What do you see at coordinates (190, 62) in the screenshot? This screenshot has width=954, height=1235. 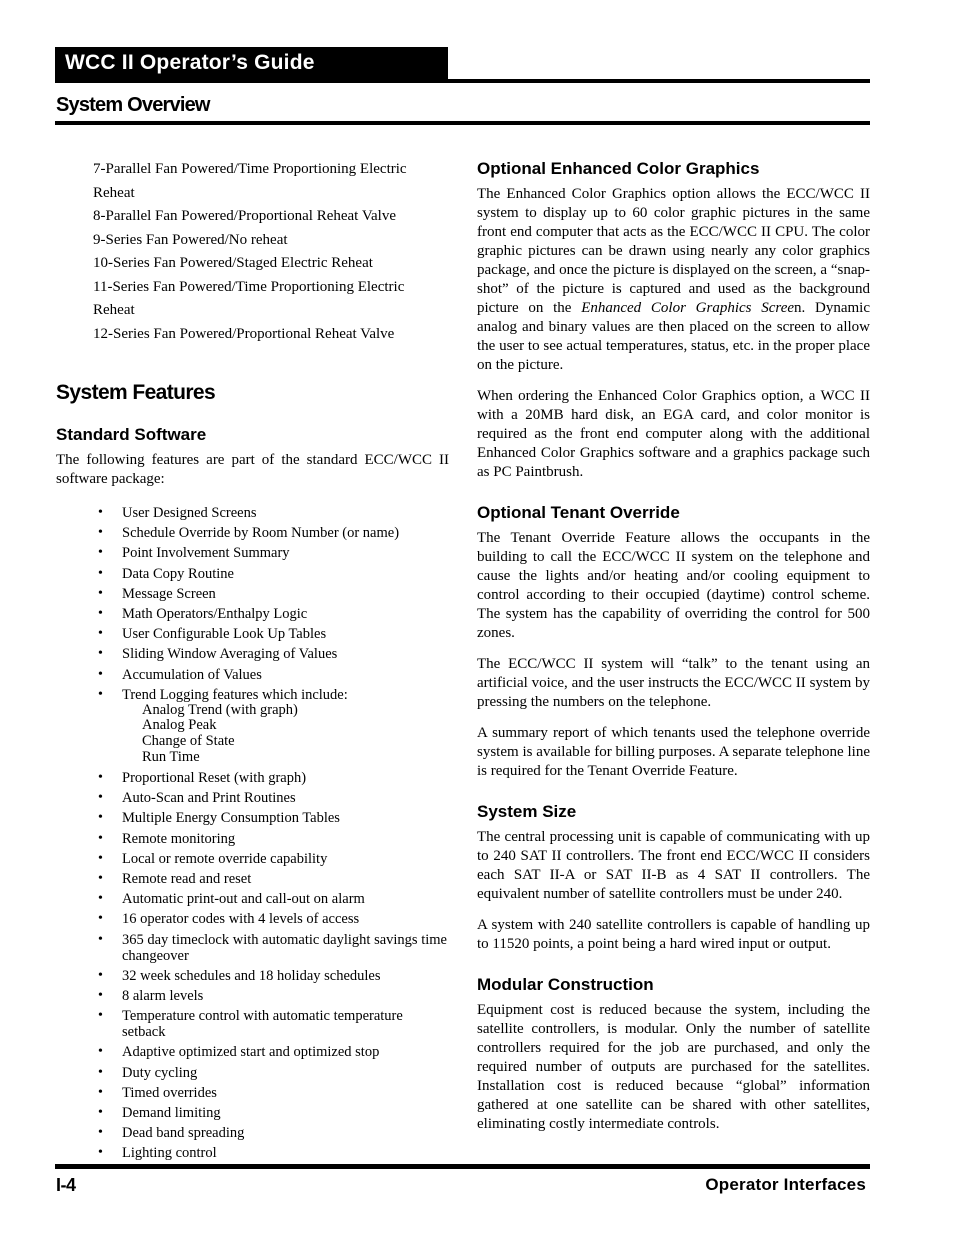 I see `guide-title: WCC II Operator’s Guide` at bounding box center [190, 62].